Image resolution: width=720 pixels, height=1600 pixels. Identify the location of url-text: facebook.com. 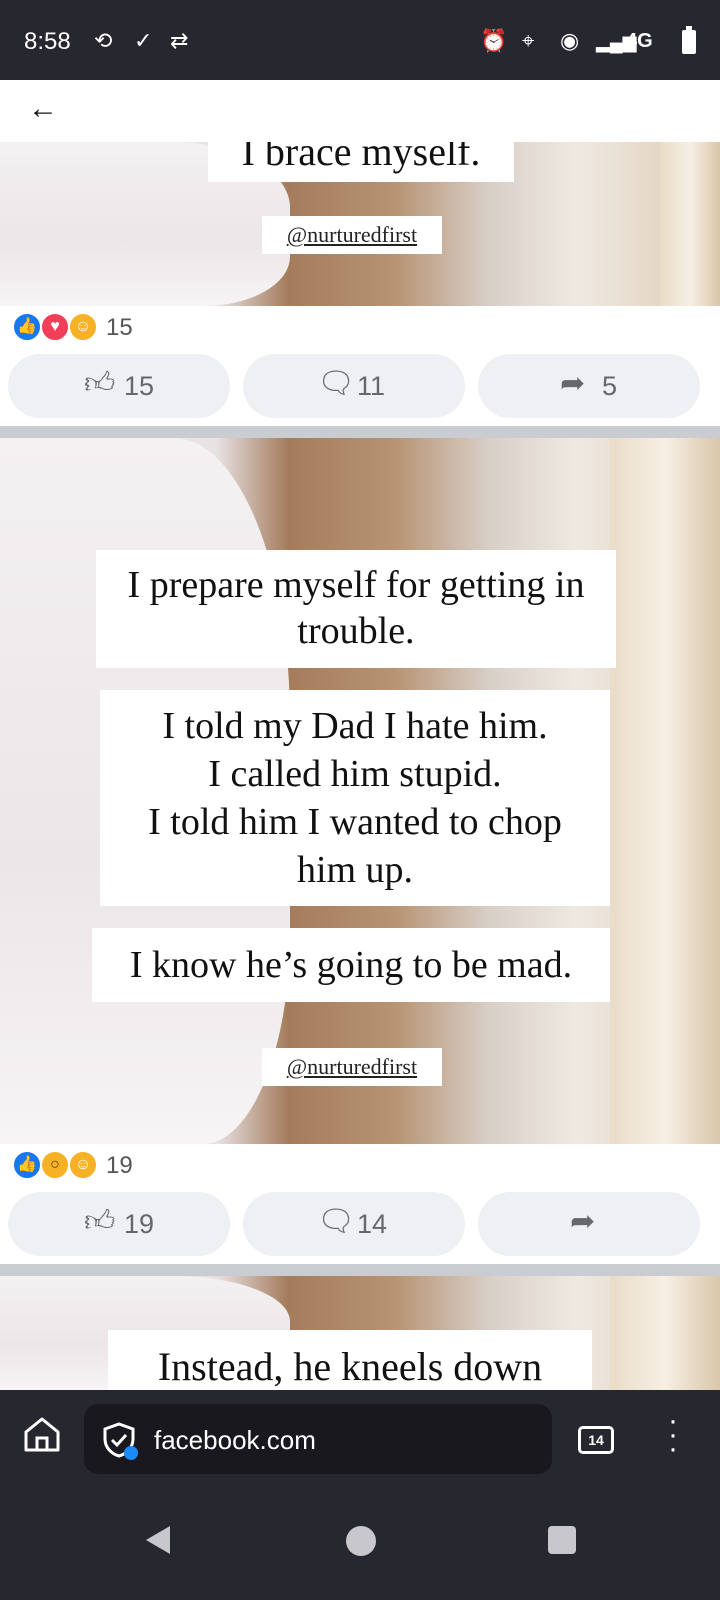
(235, 1440).